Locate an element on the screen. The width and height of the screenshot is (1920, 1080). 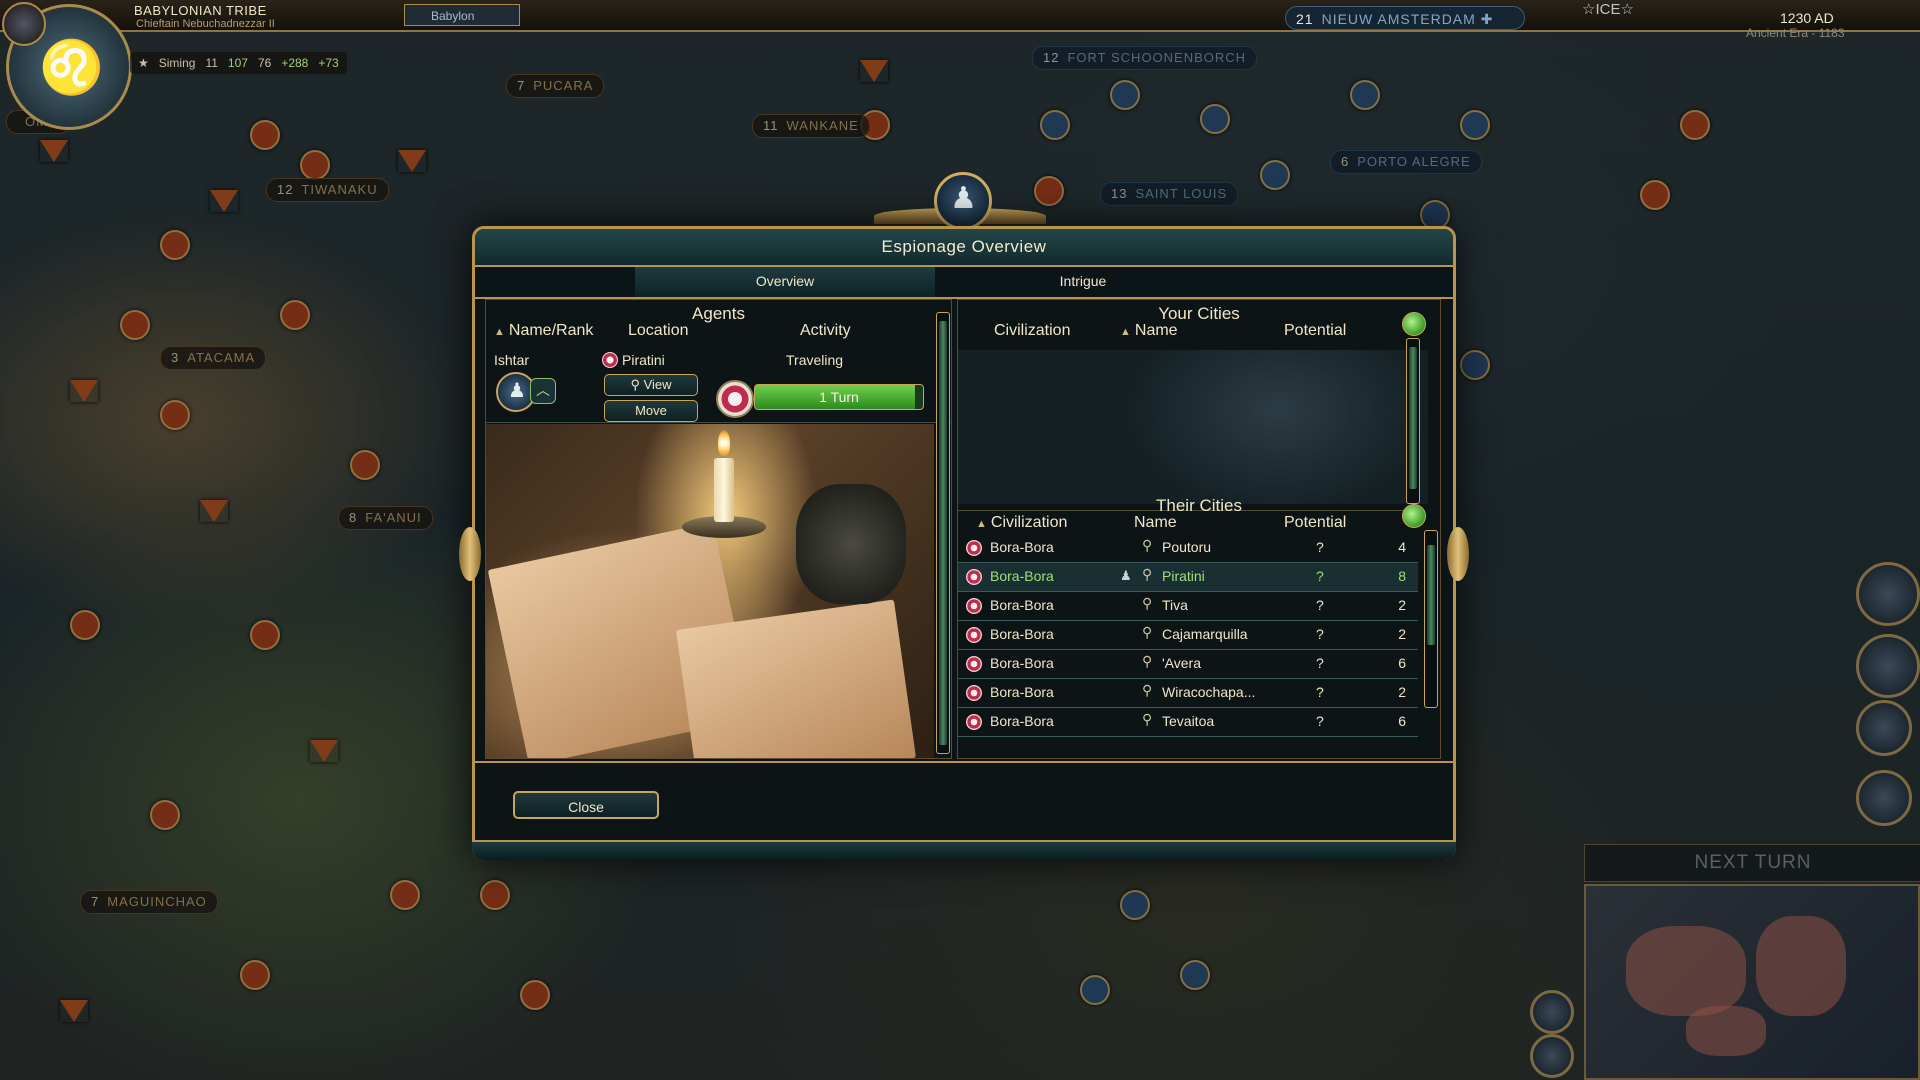
col-activity: Activity is located at coordinates (825, 331).